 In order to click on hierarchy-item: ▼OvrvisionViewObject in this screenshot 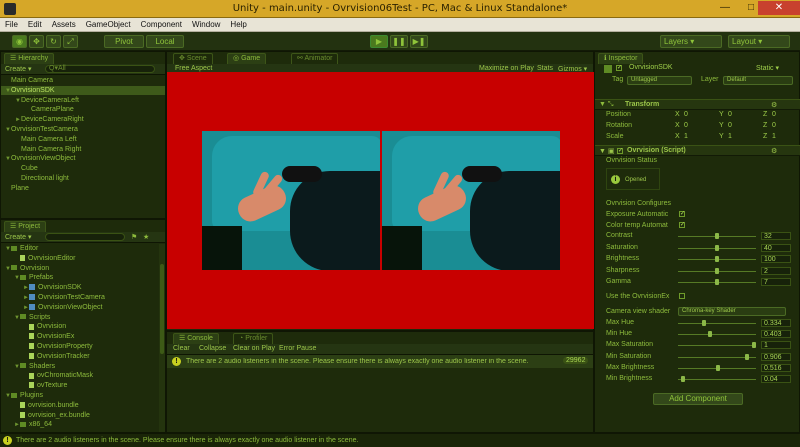, I will do `click(83, 158)`.